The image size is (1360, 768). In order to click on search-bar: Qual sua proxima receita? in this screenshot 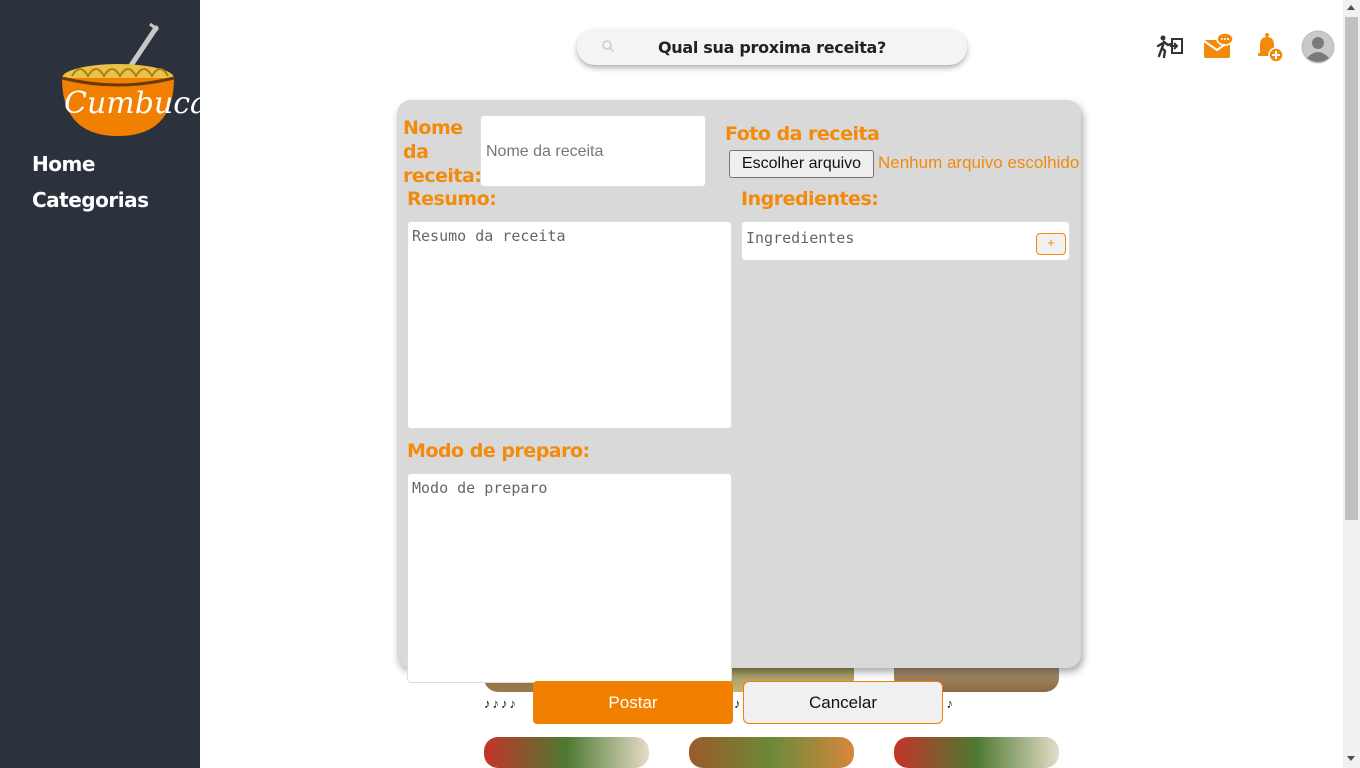, I will do `click(772, 47)`.